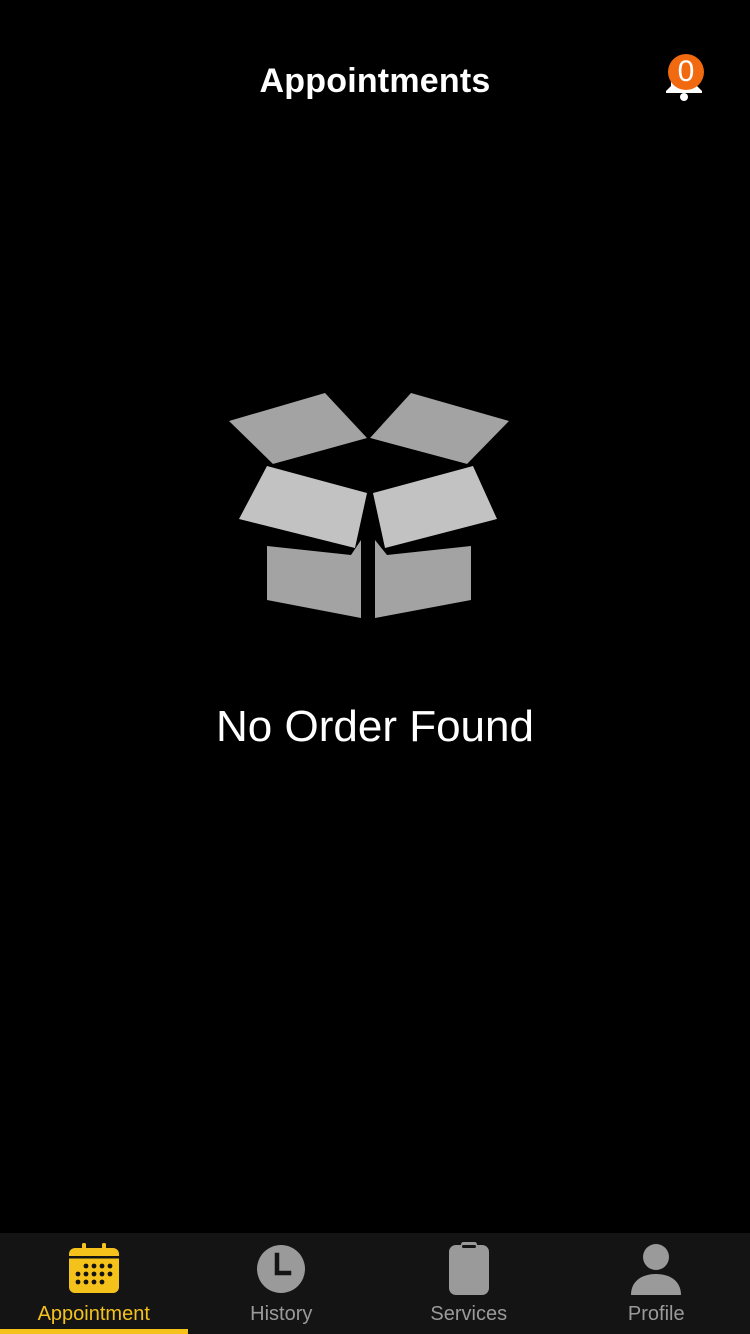 The image size is (750, 1334). Describe the element at coordinates (281, 1314) in the screenshot. I see `nav-label-history: History` at that location.